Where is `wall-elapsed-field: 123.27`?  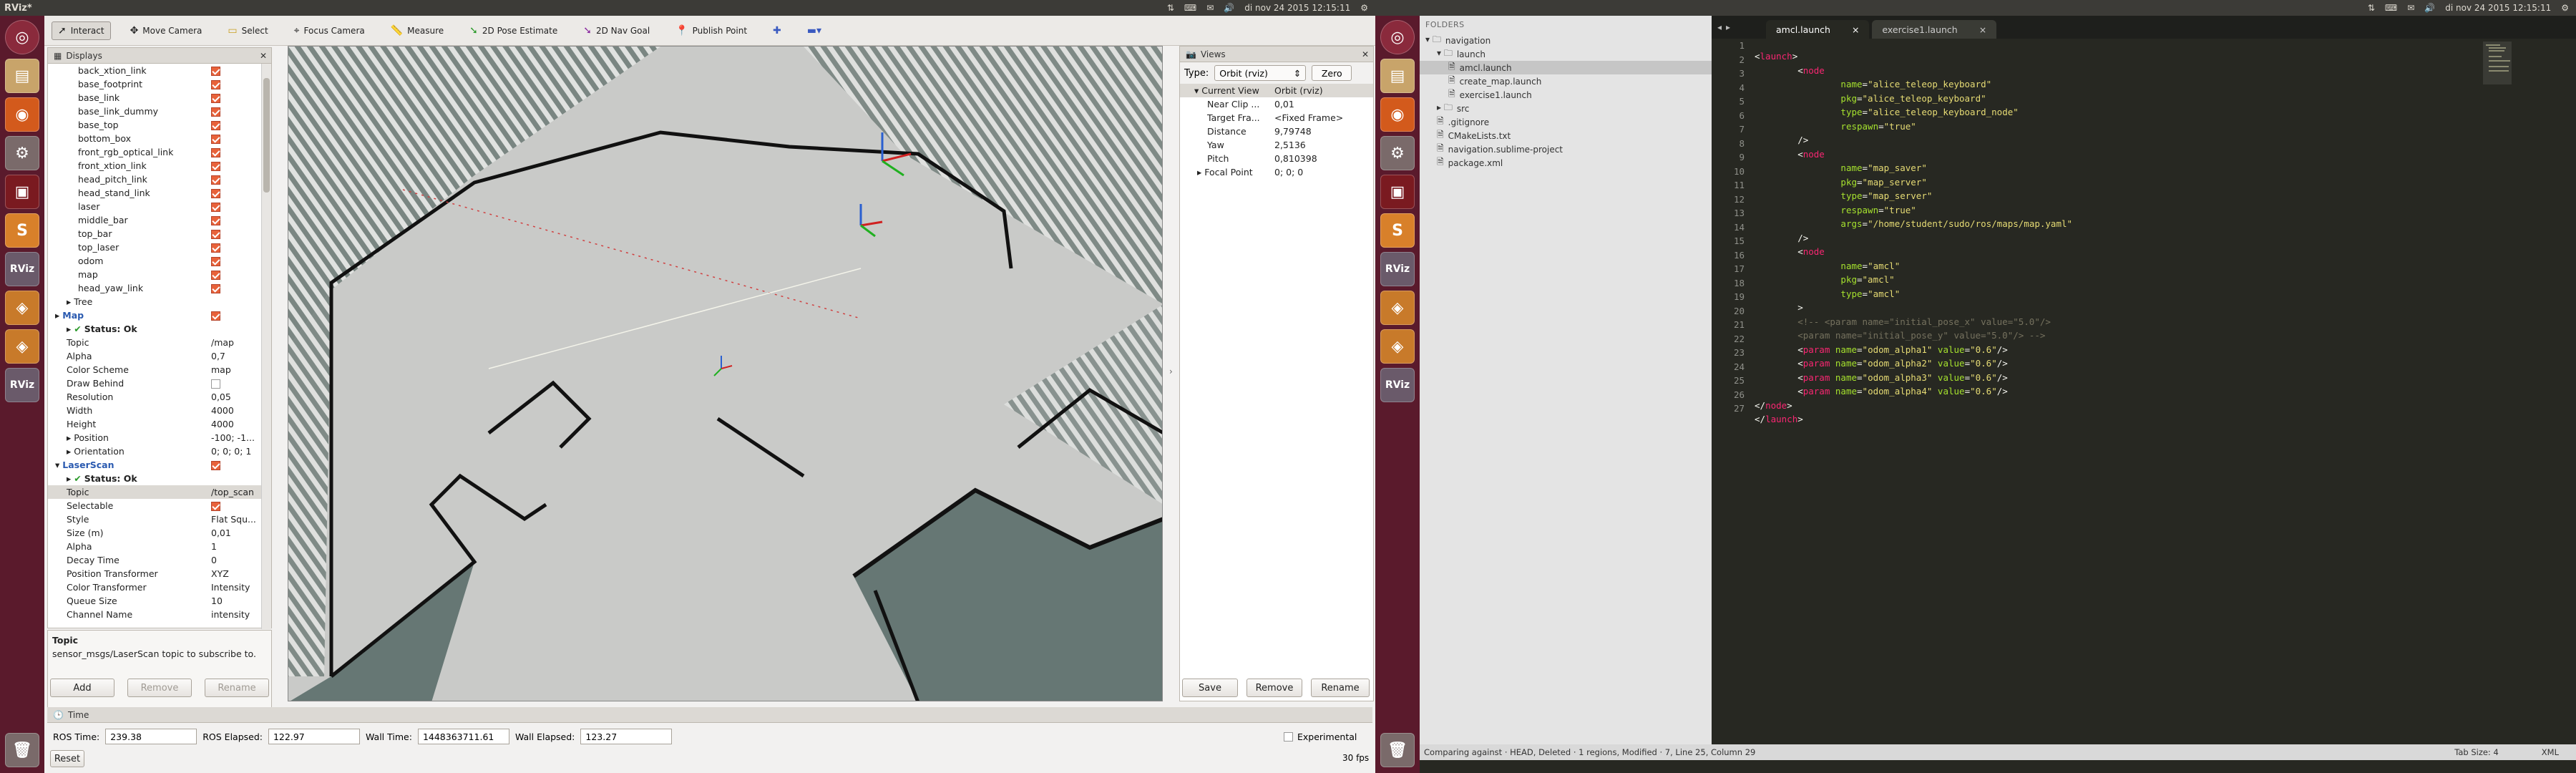 wall-elapsed-field: 123.27 is located at coordinates (626, 736).